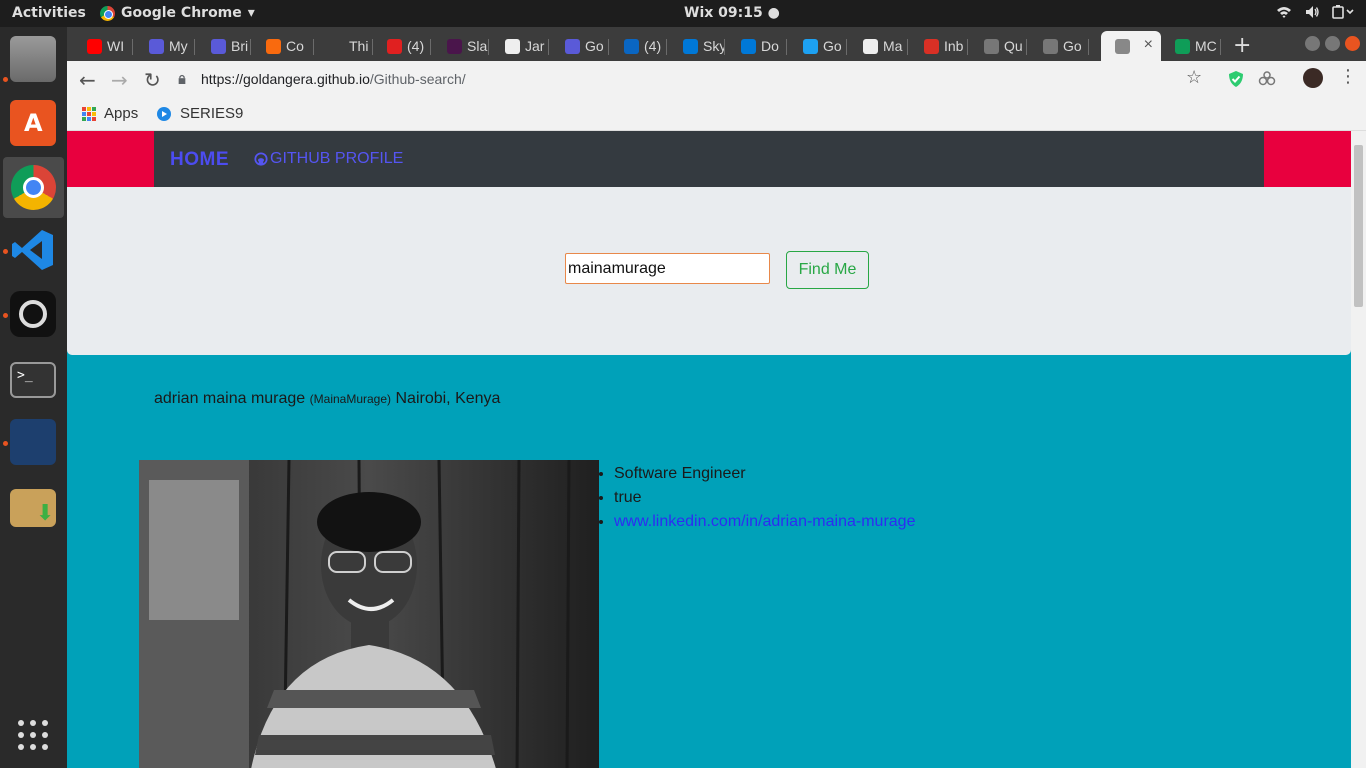  Describe the element at coordinates (49, 13) in the screenshot. I see `activities-button: Activities` at that location.